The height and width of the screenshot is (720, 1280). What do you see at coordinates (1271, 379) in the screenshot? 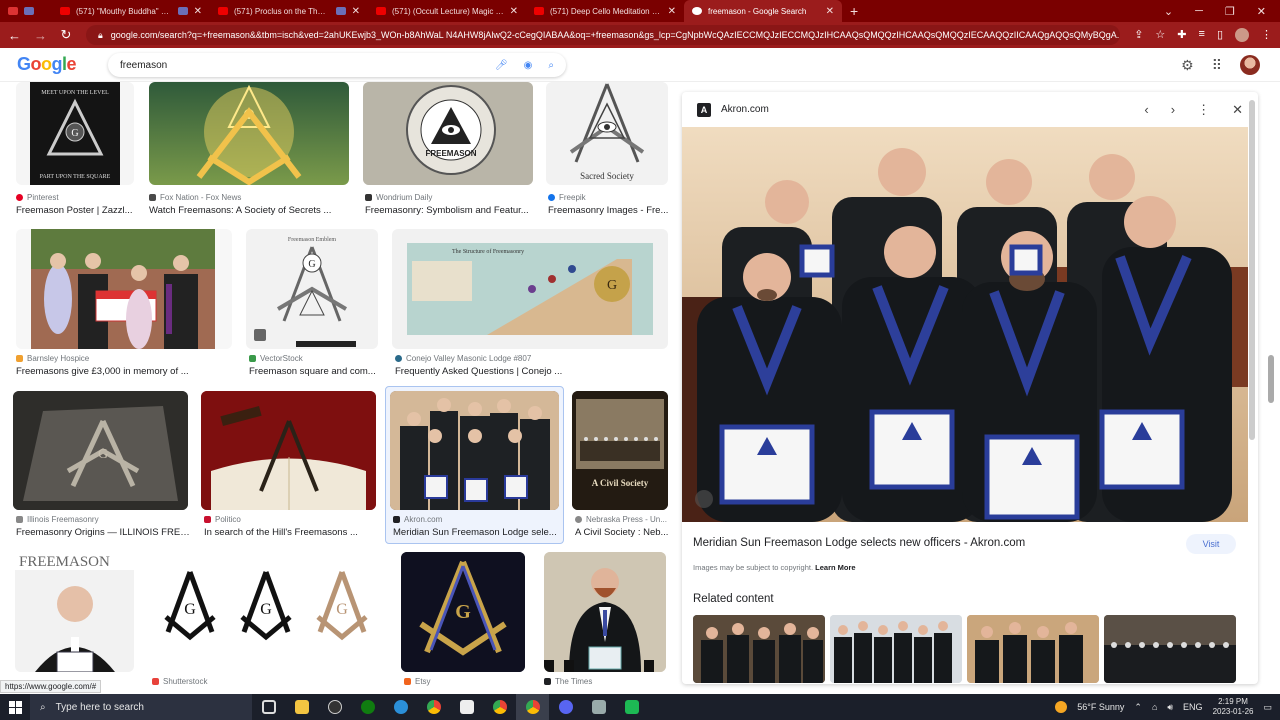
I see `page-scrollbar` at bounding box center [1271, 379].